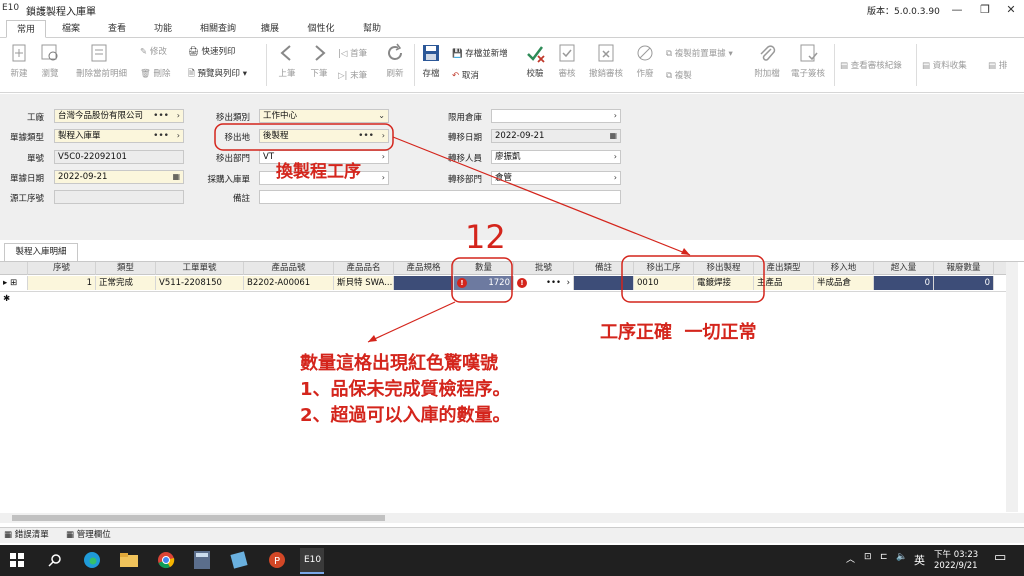 Image resolution: width=1024 pixels, height=576 pixels. I want to click on arrow-line-process, so click(541, 196).